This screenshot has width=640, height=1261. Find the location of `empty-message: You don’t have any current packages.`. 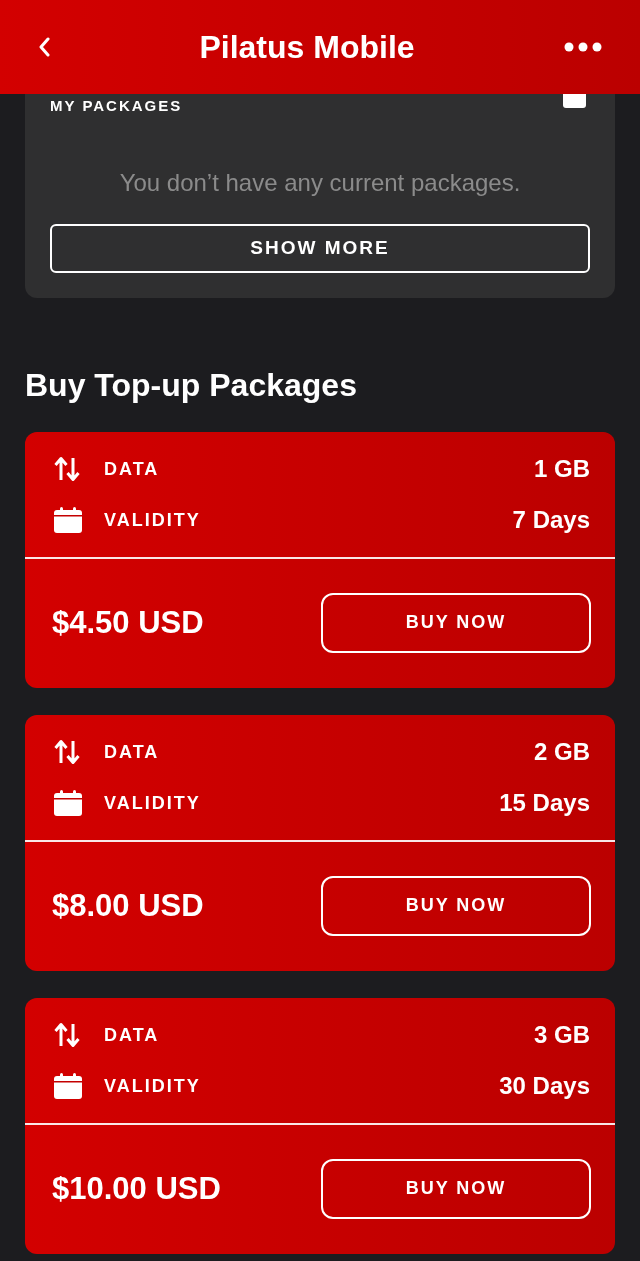

empty-message: You don’t have any current packages. is located at coordinates (320, 183).